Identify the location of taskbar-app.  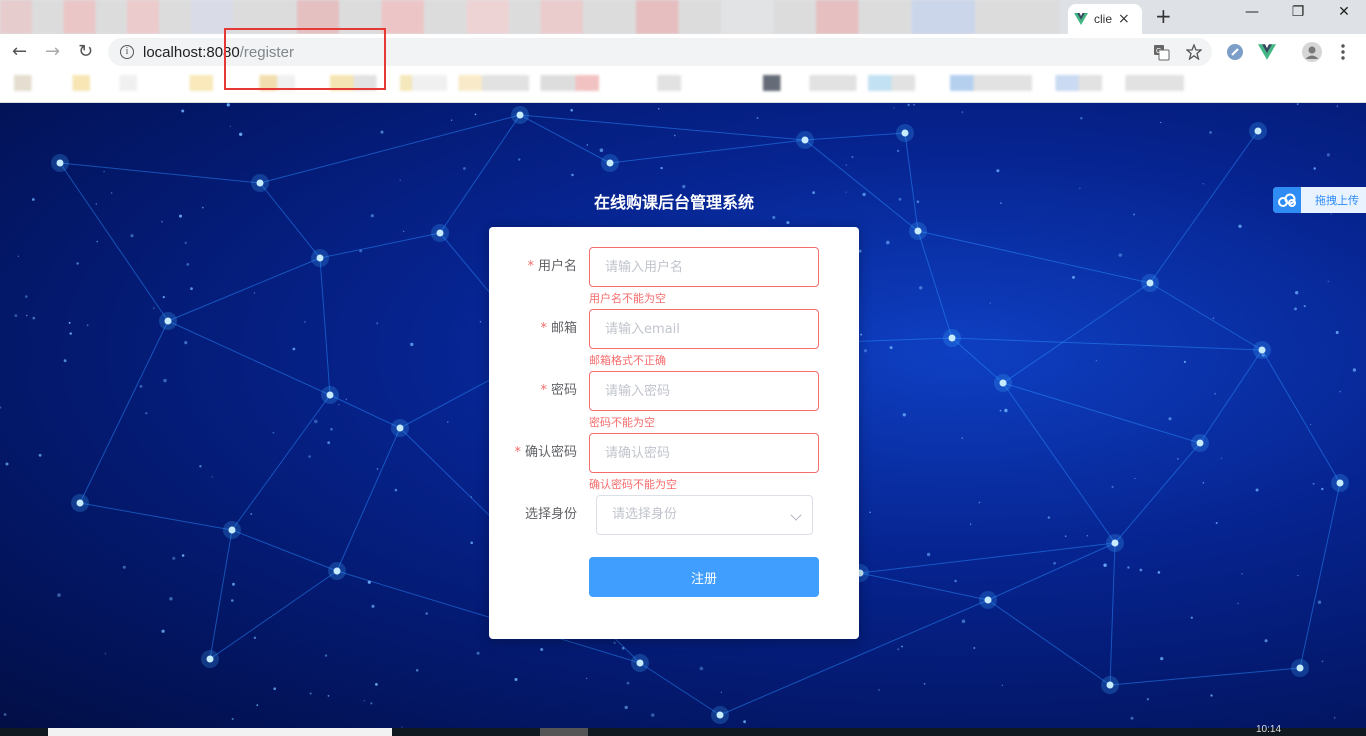
(564, 732).